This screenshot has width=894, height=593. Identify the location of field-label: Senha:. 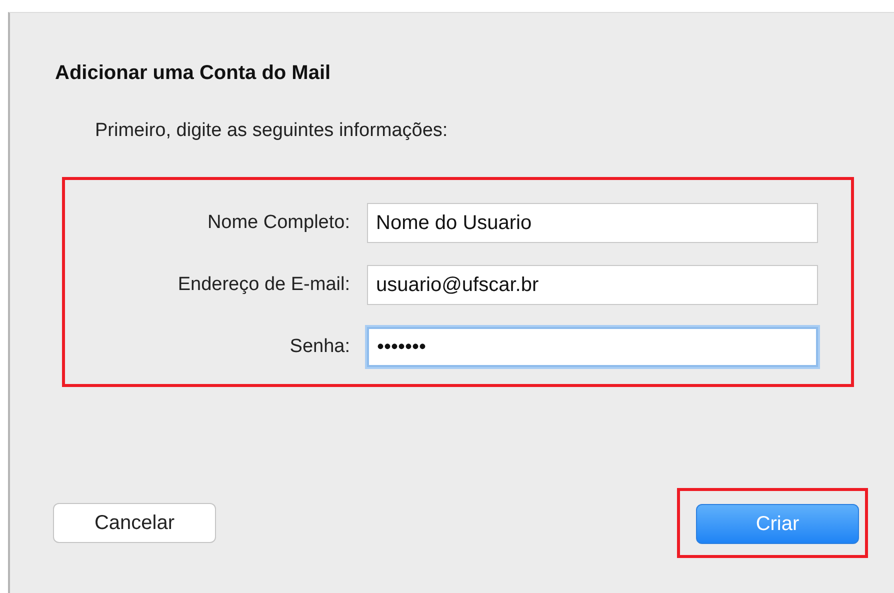
(319, 347).